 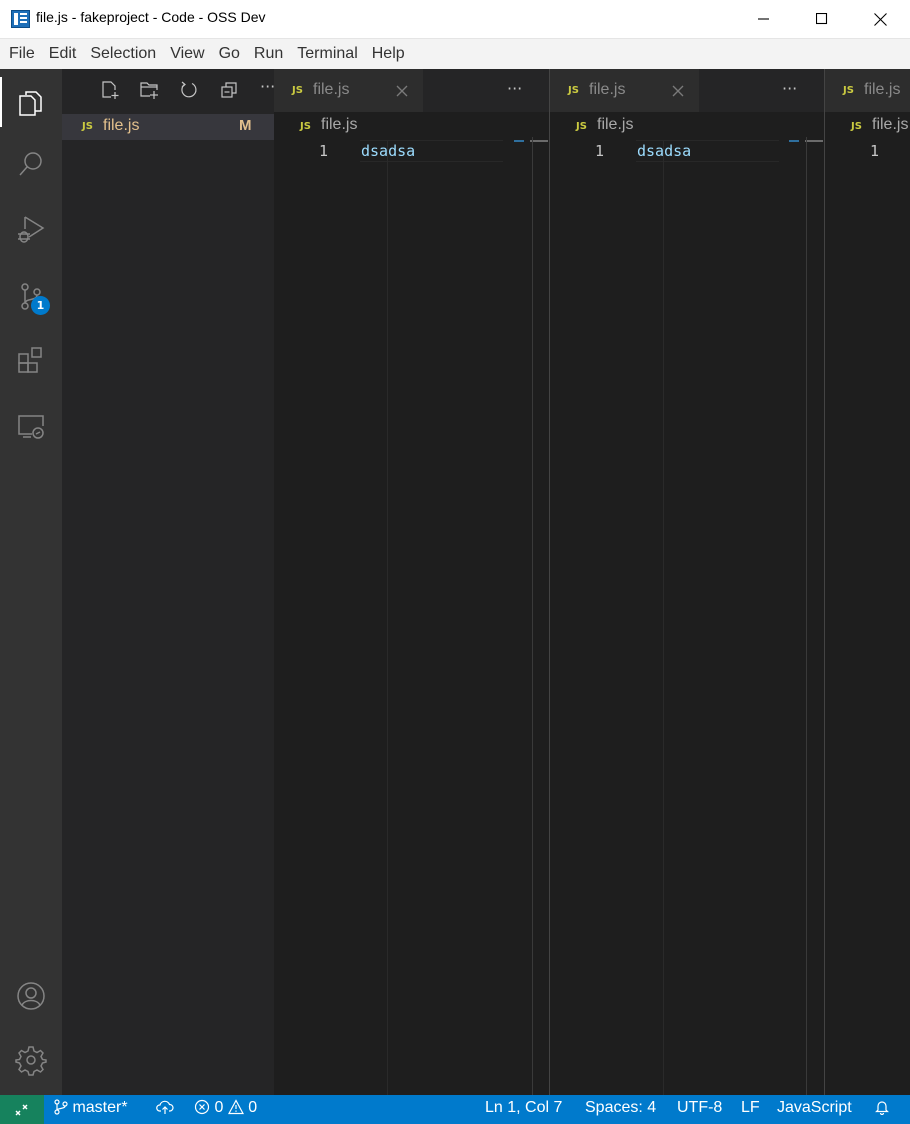 What do you see at coordinates (187, 54) in the screenshot?
I see `menu-view: View` at bounding box center [187, 54].